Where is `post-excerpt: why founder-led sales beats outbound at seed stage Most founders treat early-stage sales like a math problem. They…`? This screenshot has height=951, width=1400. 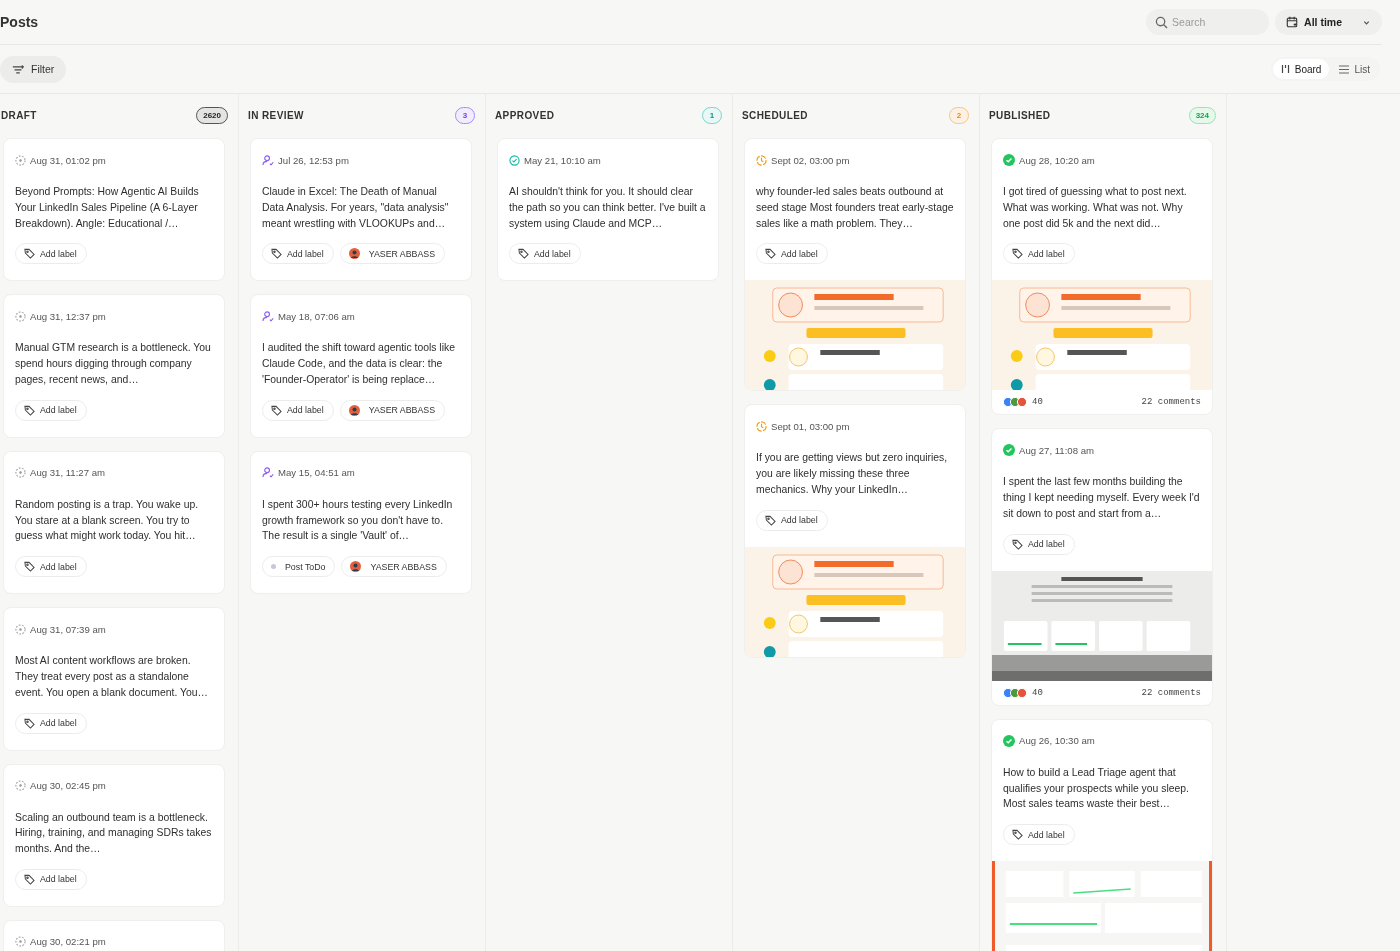 post-excerpt: why founder-led sales beats outbound at seed stage Most founders treat early-stage sales like a math problem. They… is located at coordinates (855, 208).